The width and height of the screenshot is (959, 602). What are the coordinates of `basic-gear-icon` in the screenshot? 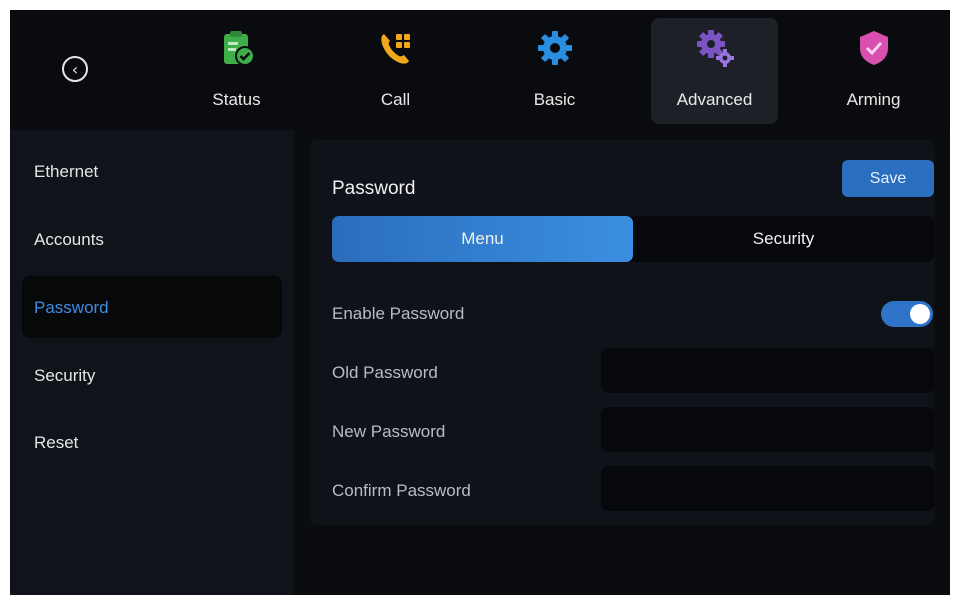 It's located at (554, 48).